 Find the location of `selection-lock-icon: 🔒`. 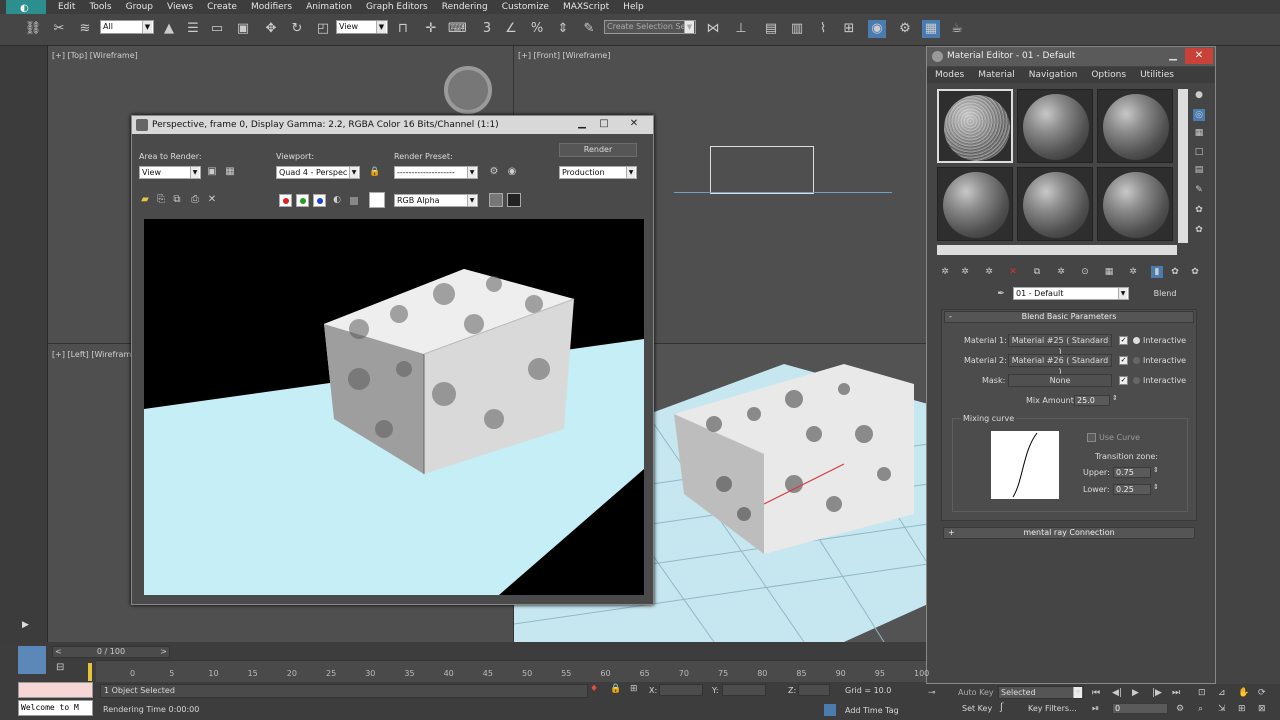

selection-lock-icon: 🔒 is located at coordinates (615, 690).